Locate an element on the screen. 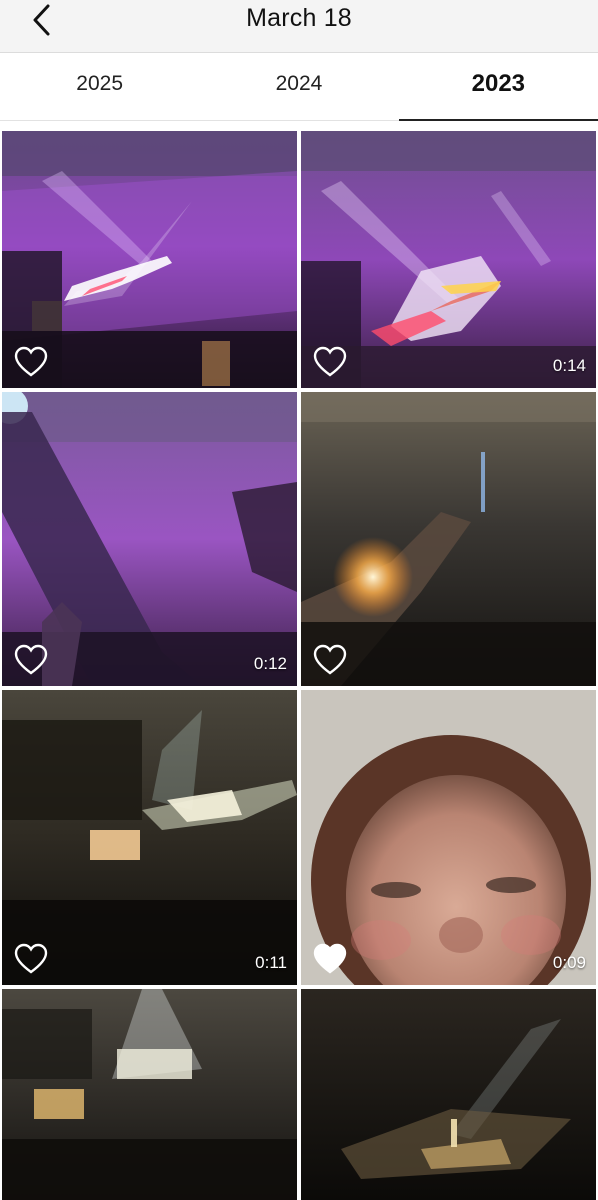  video-duration: 0:09 is located at coordinates (569, 962).